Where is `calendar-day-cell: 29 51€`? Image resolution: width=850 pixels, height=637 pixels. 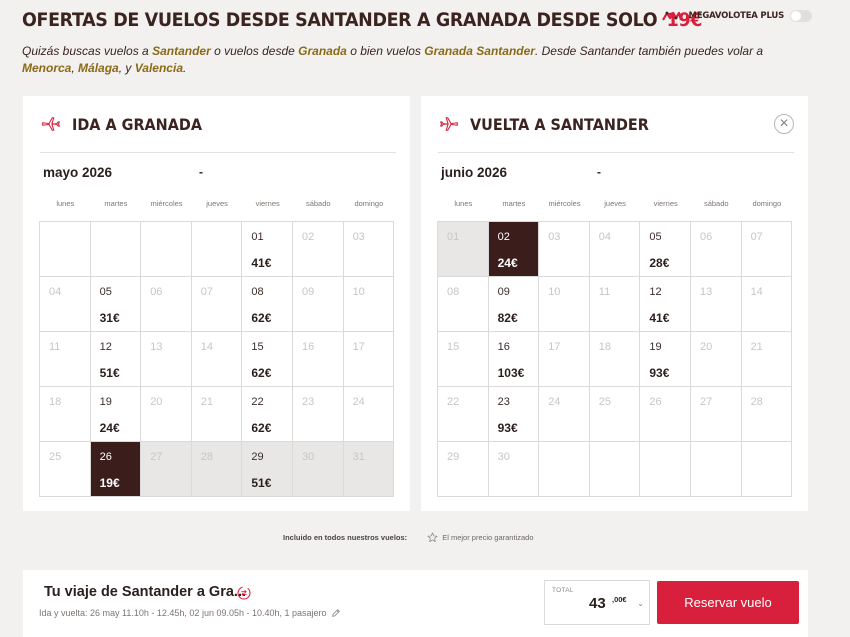 calendar-day-cell: 29 51€ is located at coordinates (267, 469).